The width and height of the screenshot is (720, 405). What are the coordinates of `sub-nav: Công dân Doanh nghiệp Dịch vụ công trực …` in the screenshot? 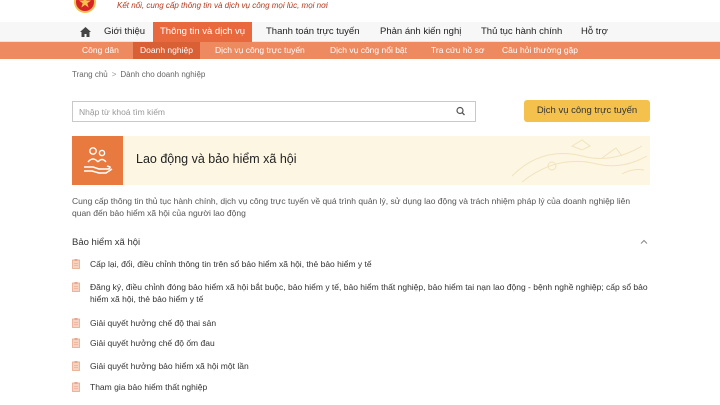 It's located at (360, 50).